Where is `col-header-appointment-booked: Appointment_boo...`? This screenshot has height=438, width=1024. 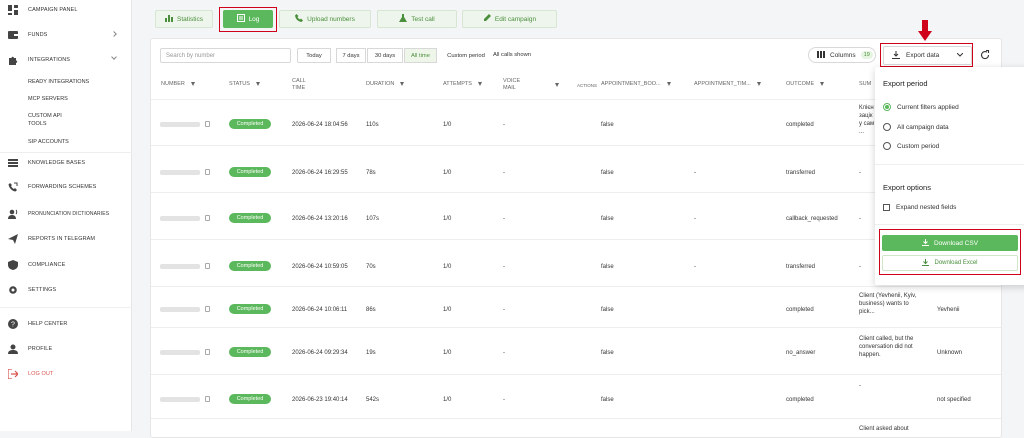 col-header-appointment-booked: Appointment_boo... is located at coordinates (636, 84).